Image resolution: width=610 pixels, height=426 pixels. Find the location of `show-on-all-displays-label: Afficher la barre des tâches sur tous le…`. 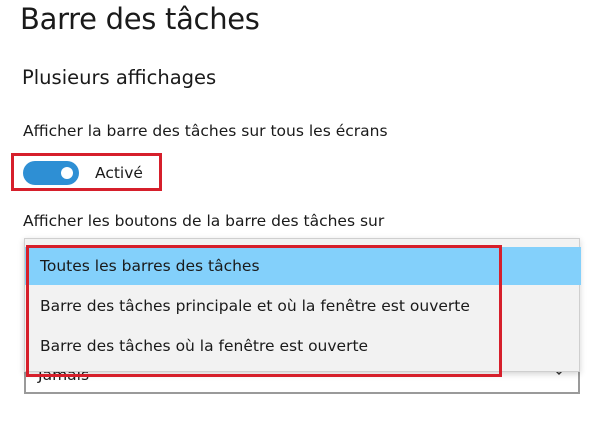

show-on-all-displays-label: Afficher la barre des tâches sur tous le… is located at coordinates (205, 131).